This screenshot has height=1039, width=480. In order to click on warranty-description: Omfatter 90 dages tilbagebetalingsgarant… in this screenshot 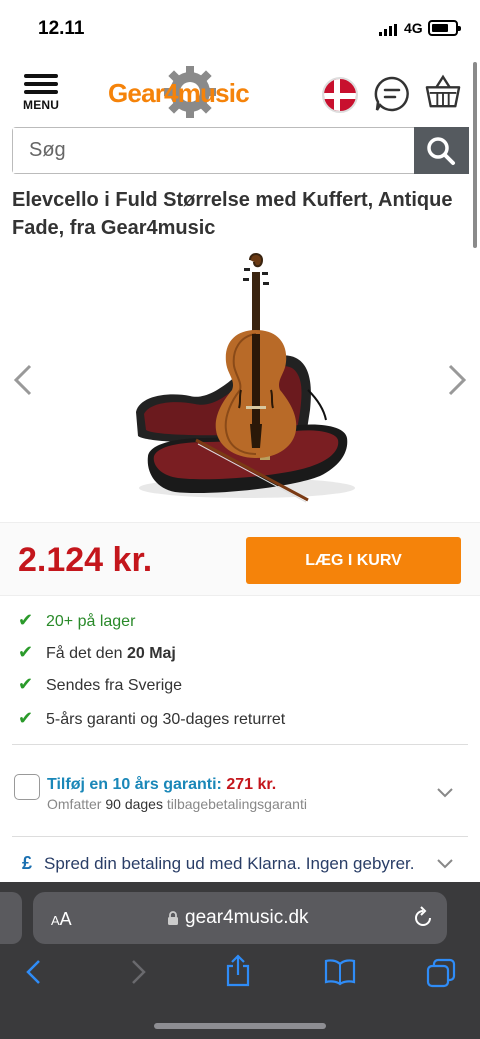, I will do `click(177, 804)`.